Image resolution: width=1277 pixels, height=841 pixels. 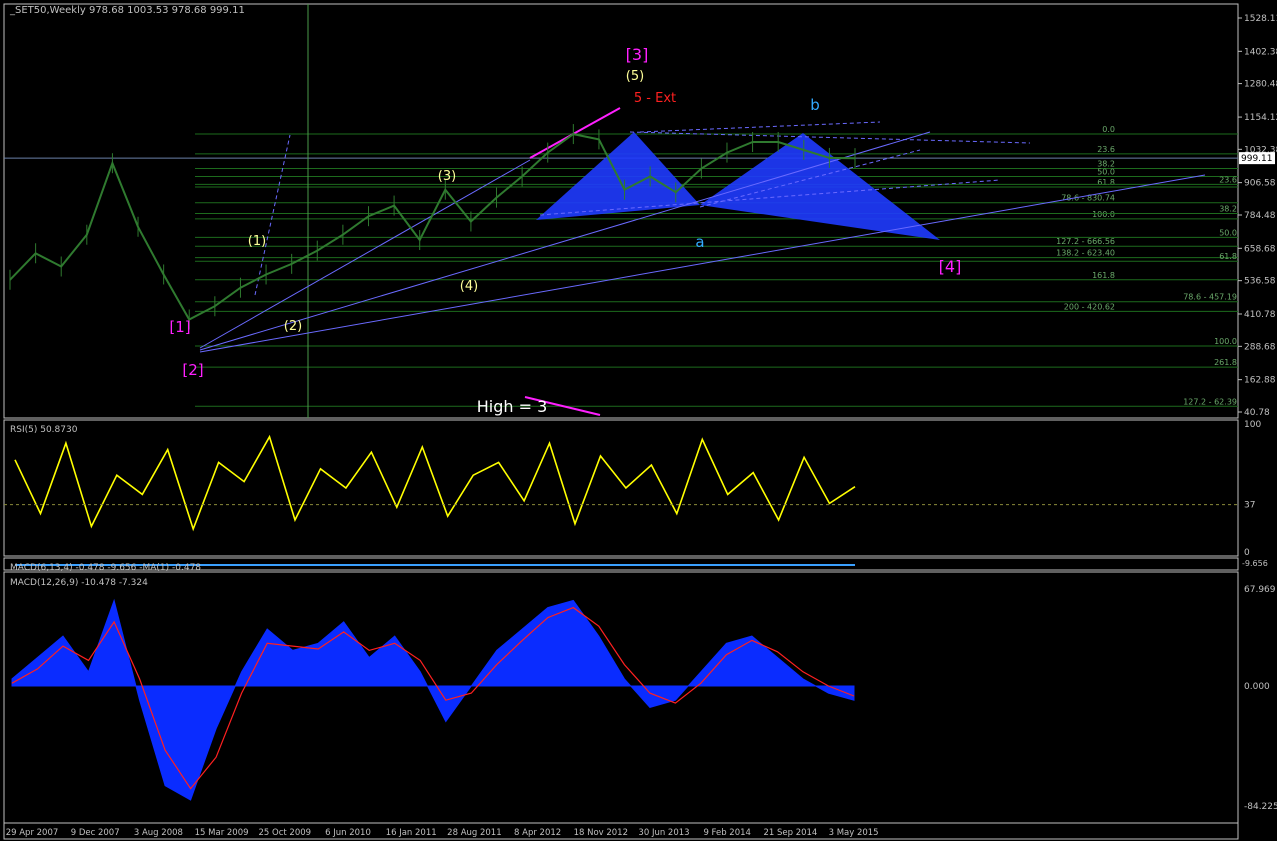 I want to click on x-tick-label: 6 Jun 2010, so click(x=348, y=833).